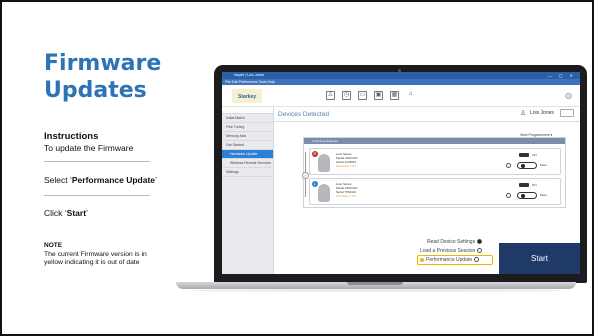 The height and width of the screenshot is (336, 594). Describe the element at coordinates (71, 136) in the screenshot. I see `instructions-heading: Instructions` at that location.